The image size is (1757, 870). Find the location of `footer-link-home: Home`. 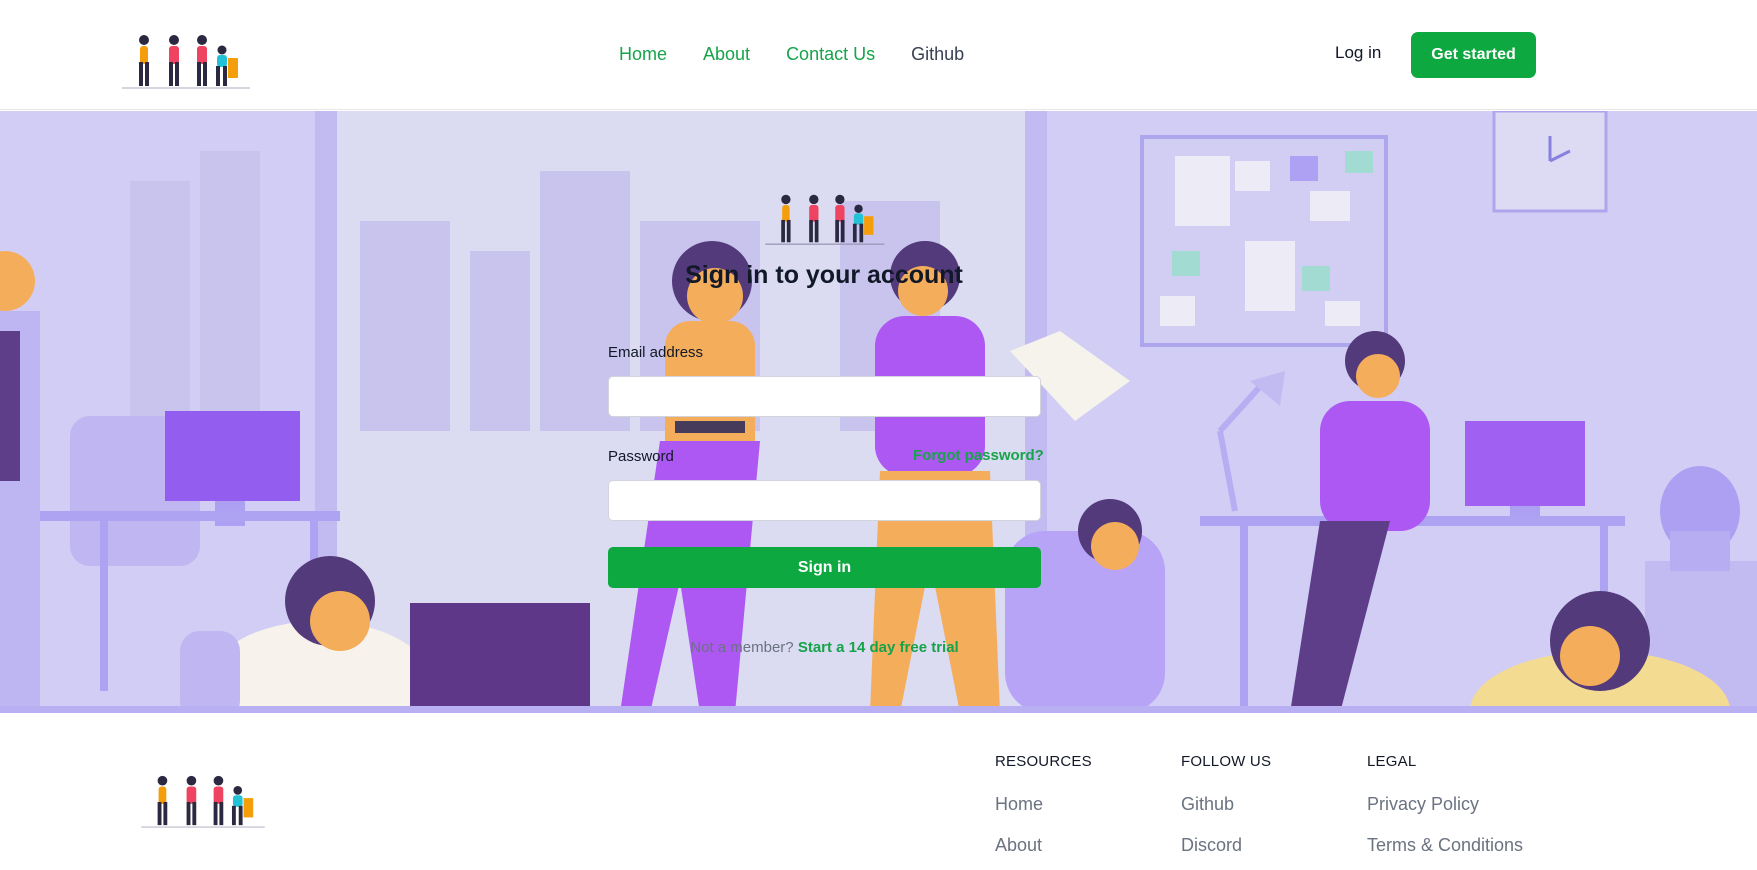

footer-link-home: Home is located at coordinates (1043, 804).